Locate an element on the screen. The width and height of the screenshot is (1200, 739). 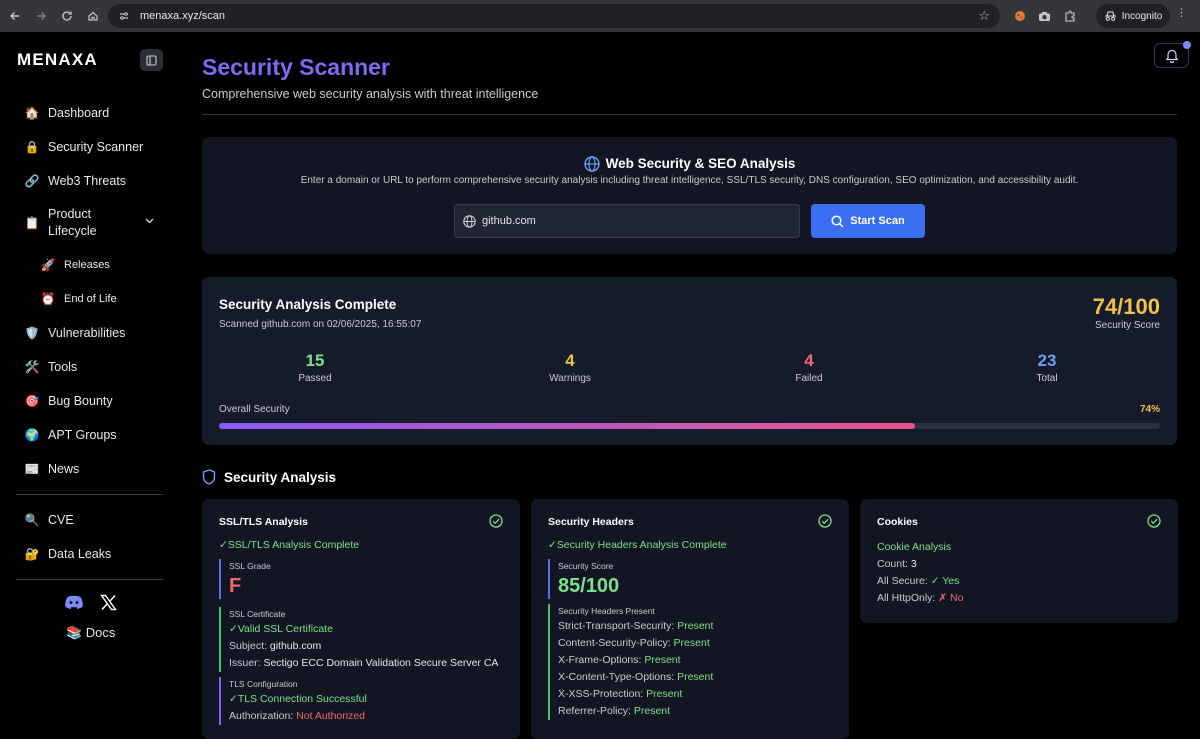
sidebar-item-end-of-life: ⏰ End of Life is located at coordinates (90, 299).